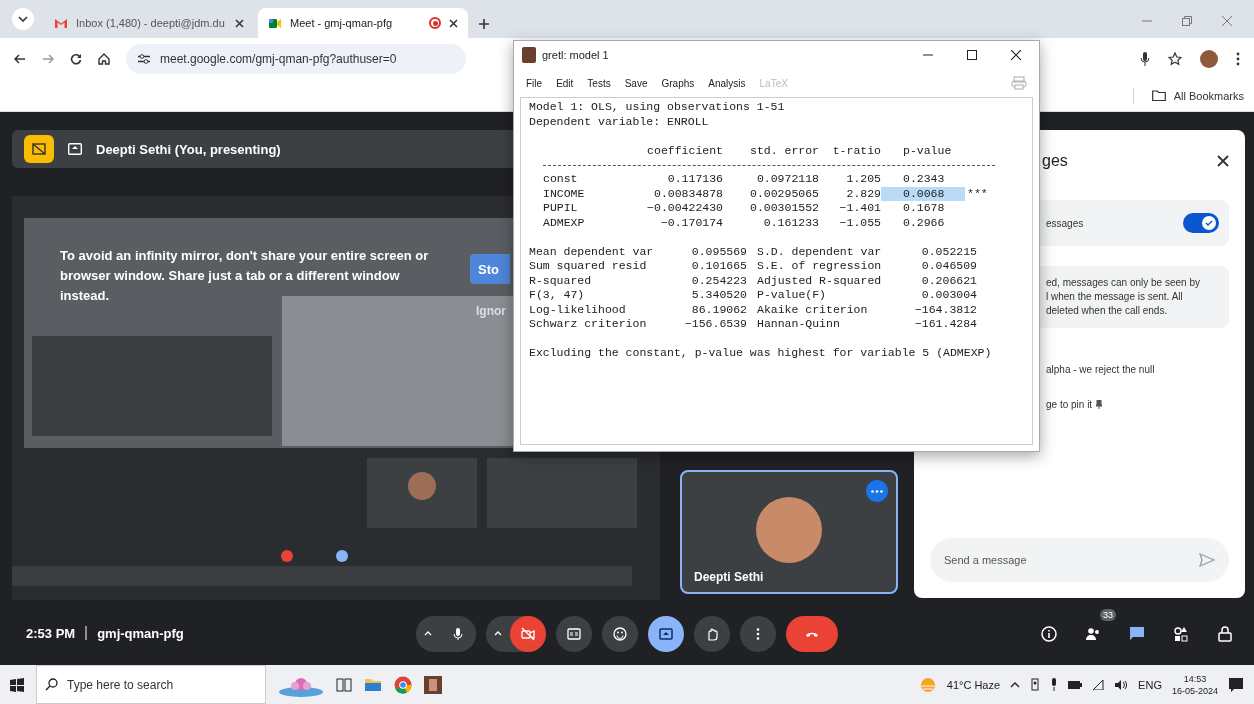 This screenshot has width=1254, height=704. Describe the element at coordinates (151, 684) in the screenshot. I see `taskbar-search-field: Type here to search` at that location.